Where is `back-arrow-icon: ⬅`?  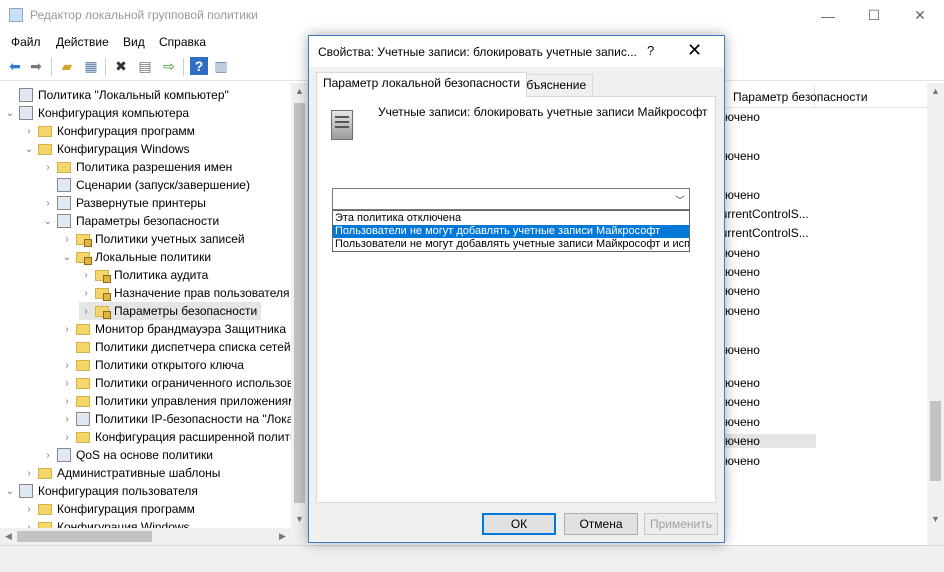 back-arrow-icon: ⬅ is located at coordinates (15, 66).